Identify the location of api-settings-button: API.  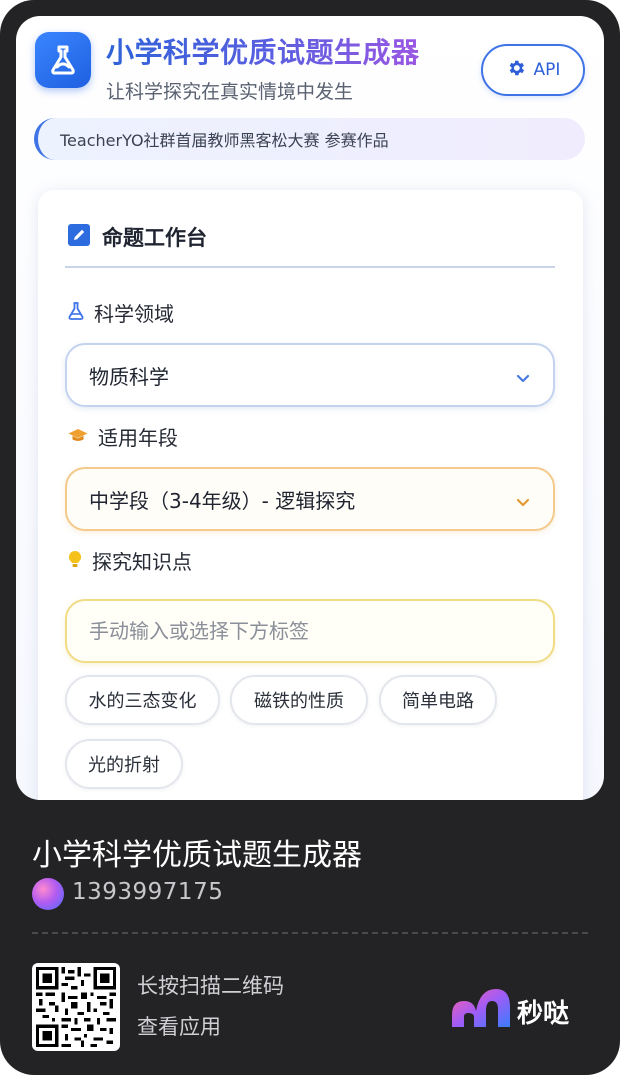
(533, 70).